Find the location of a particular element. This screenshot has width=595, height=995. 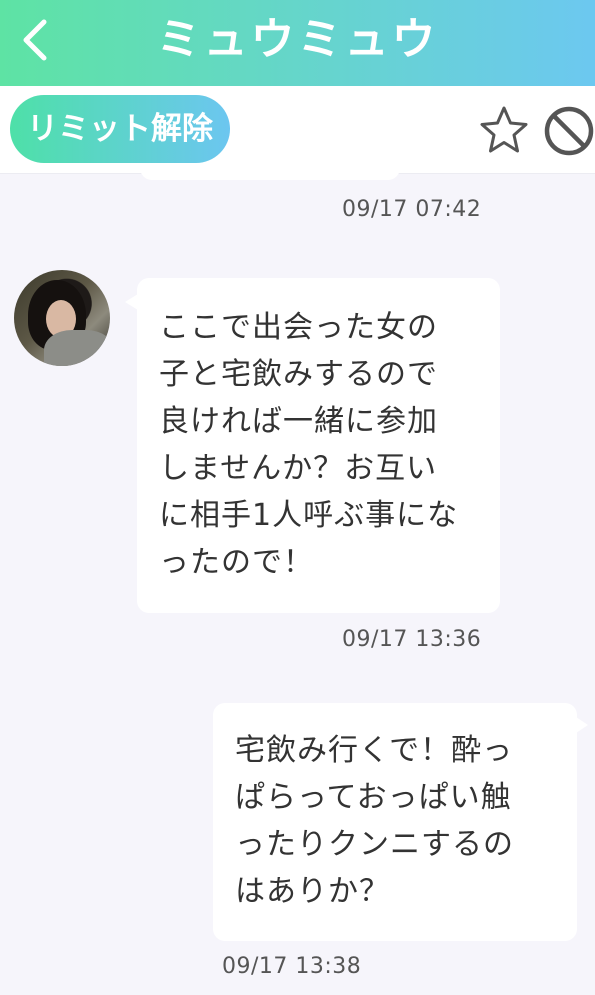

message-text-line: はありか？ is located at coordinates (312, 891).